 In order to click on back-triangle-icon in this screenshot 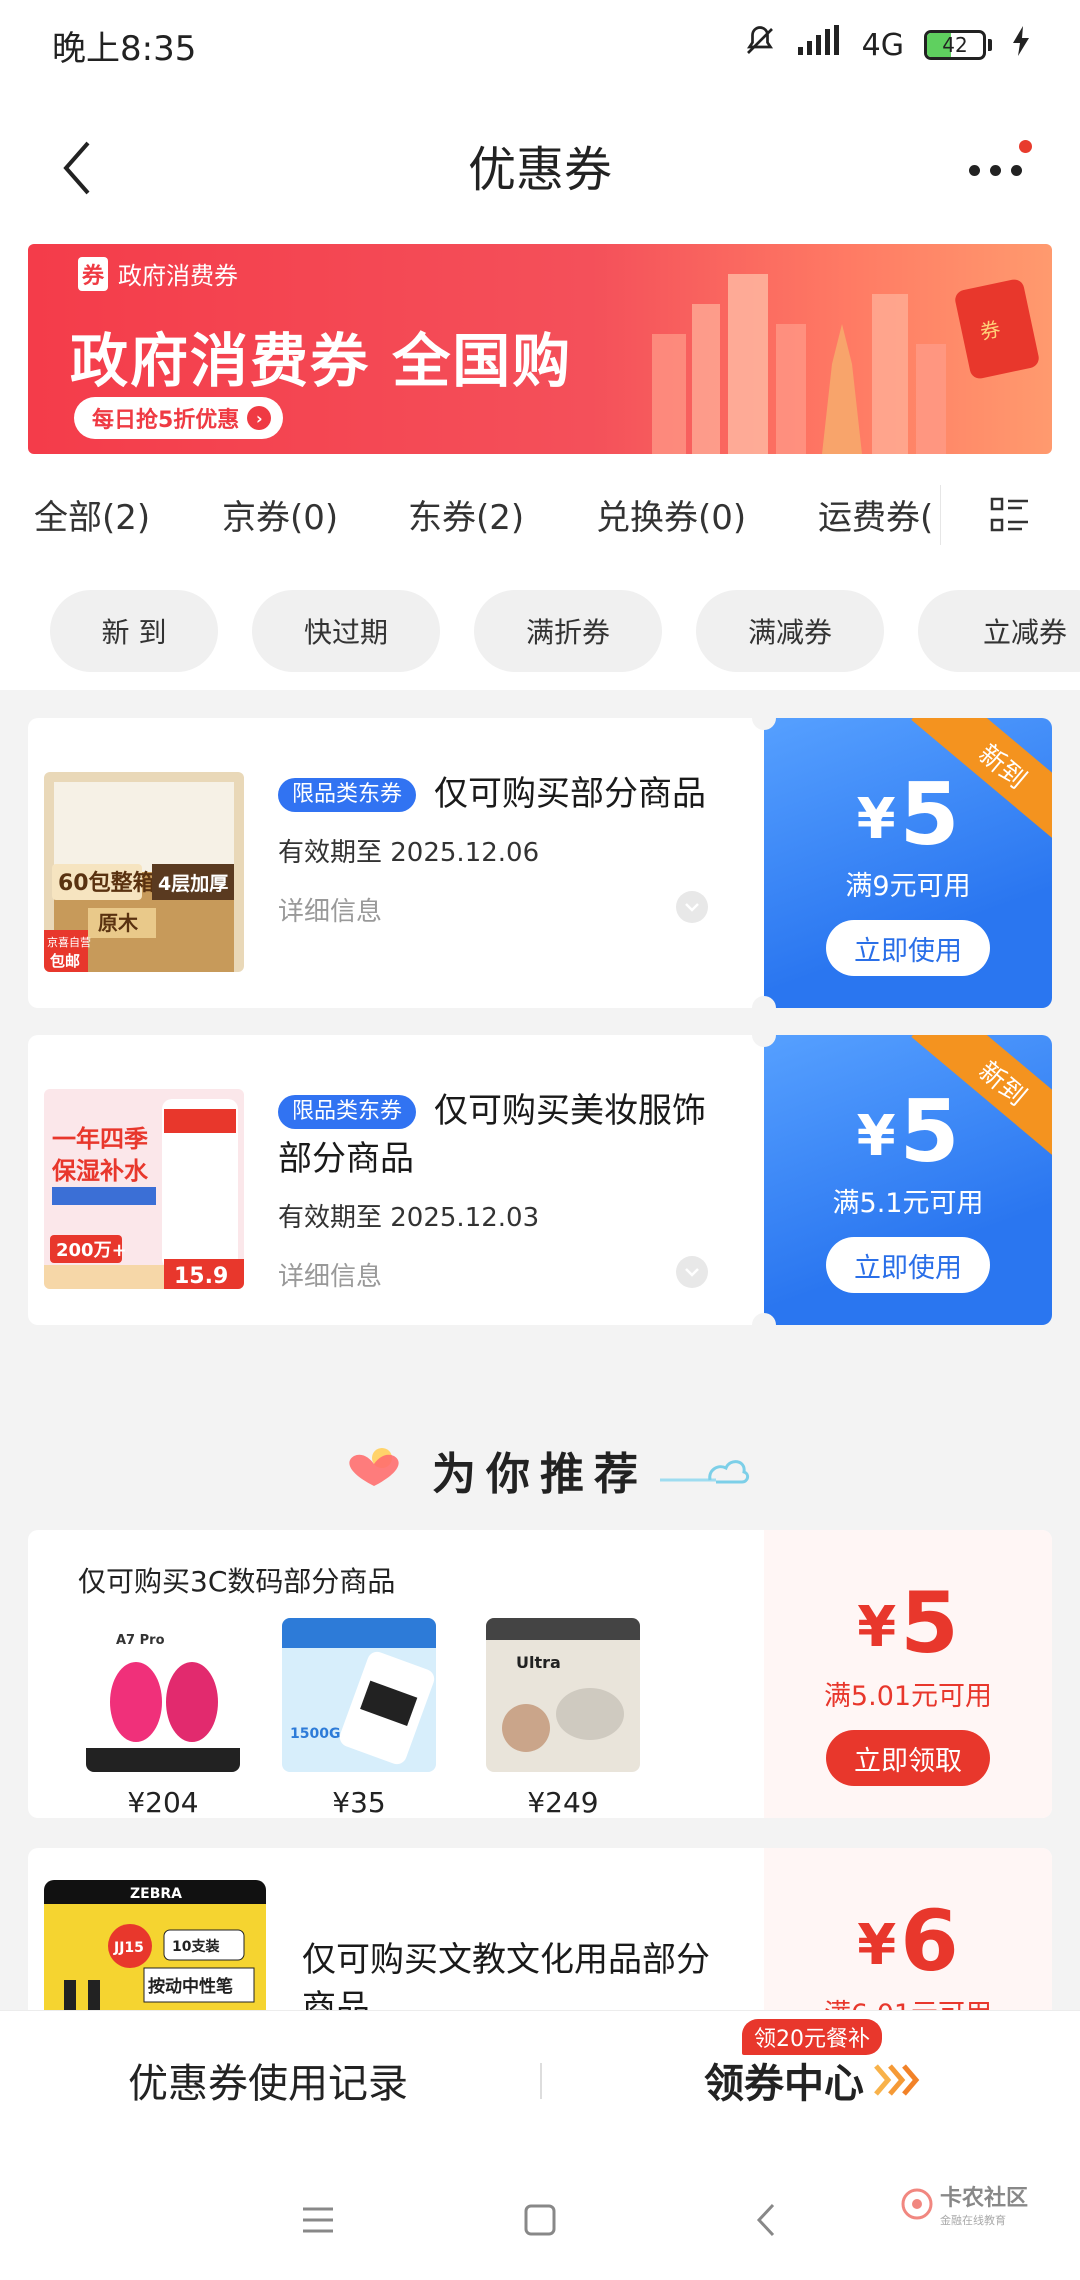, I will do `click(765, 2220)`.